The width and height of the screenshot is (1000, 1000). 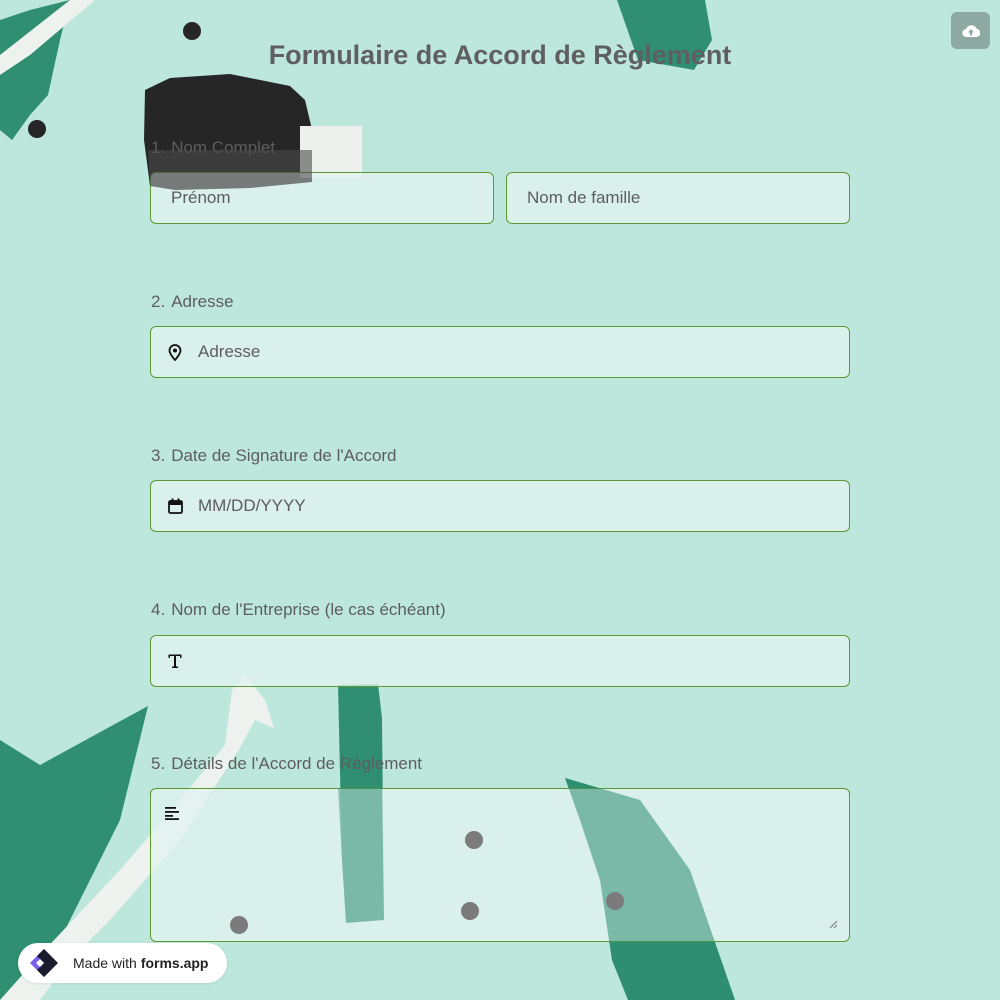 What do you see at coordinates (252, 505) in the screenshot?
I see `date-placeholder: MM/DD/YYYY` at bounding box center [252, 505].